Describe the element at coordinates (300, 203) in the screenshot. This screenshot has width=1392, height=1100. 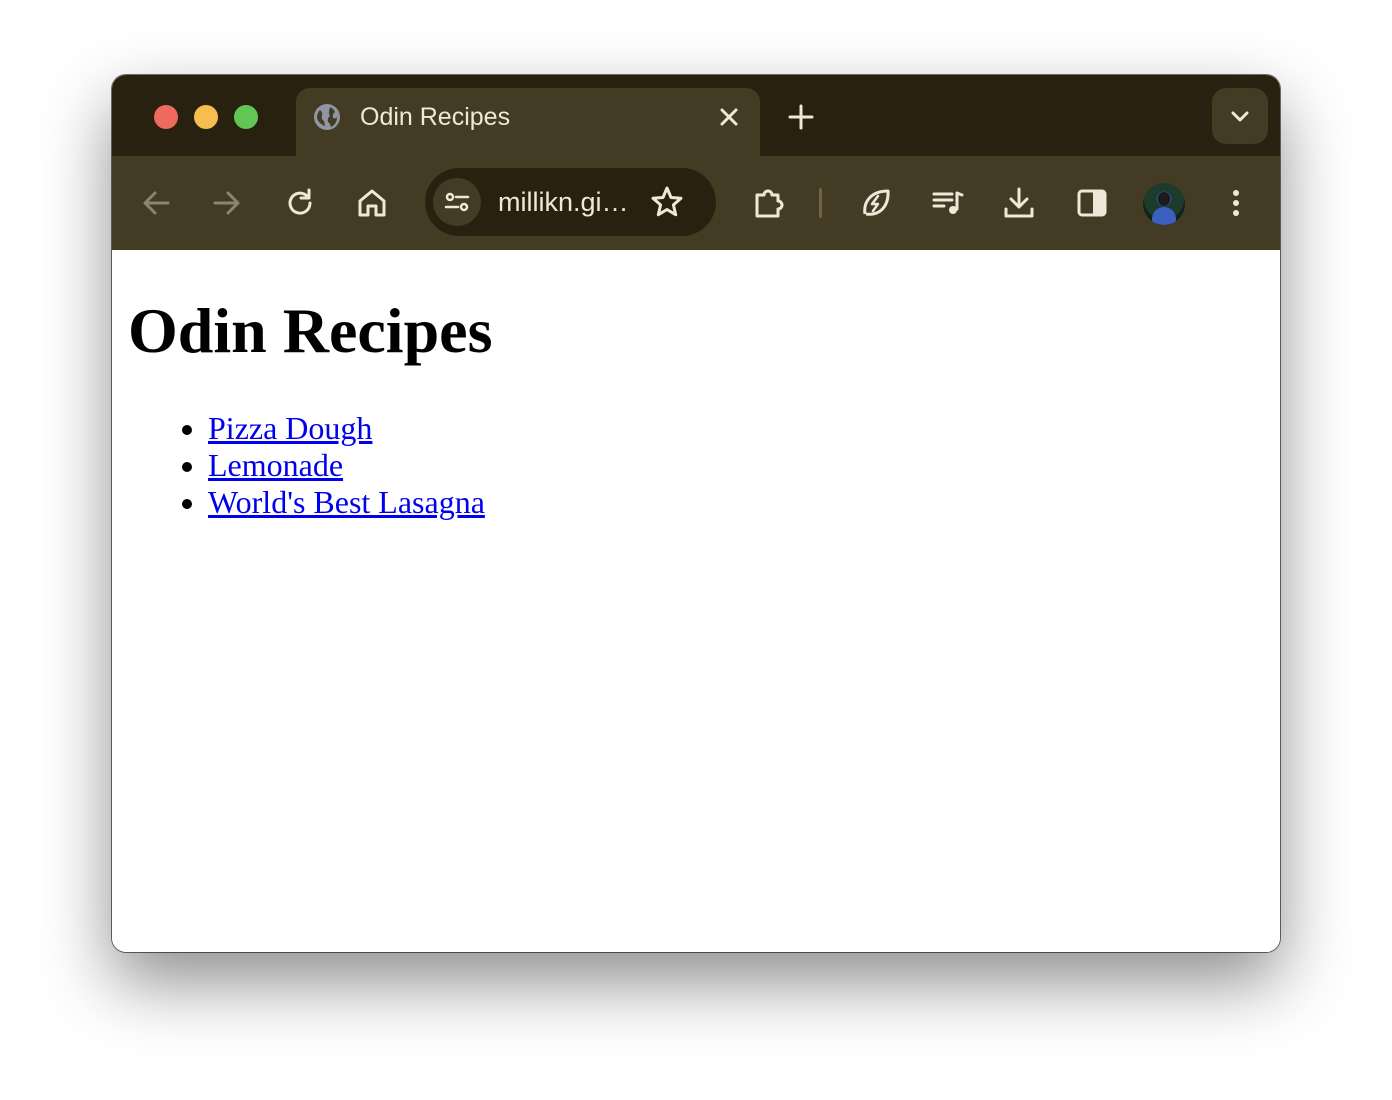
I see `reload-icon` at that location.